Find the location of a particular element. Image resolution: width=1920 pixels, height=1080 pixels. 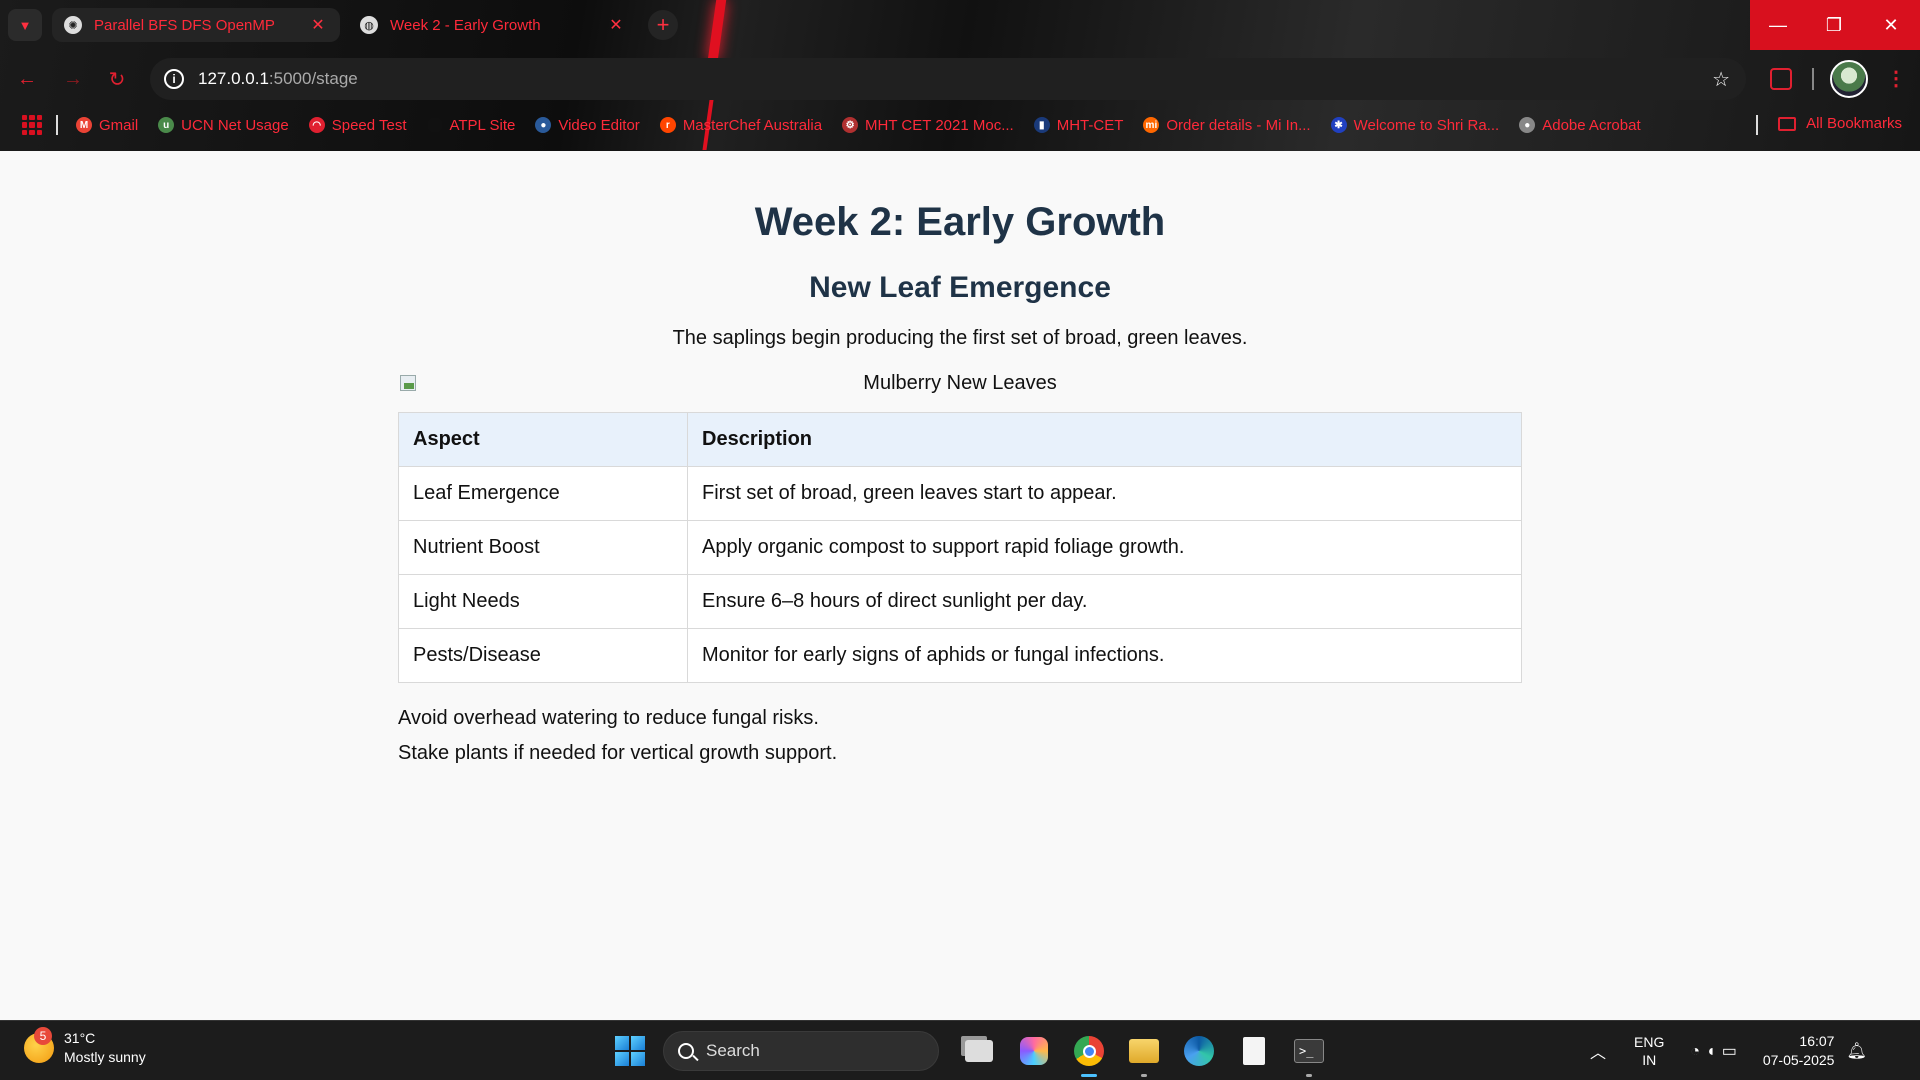

bookmark-label: Speed Test is located at coordinates (369, 125).